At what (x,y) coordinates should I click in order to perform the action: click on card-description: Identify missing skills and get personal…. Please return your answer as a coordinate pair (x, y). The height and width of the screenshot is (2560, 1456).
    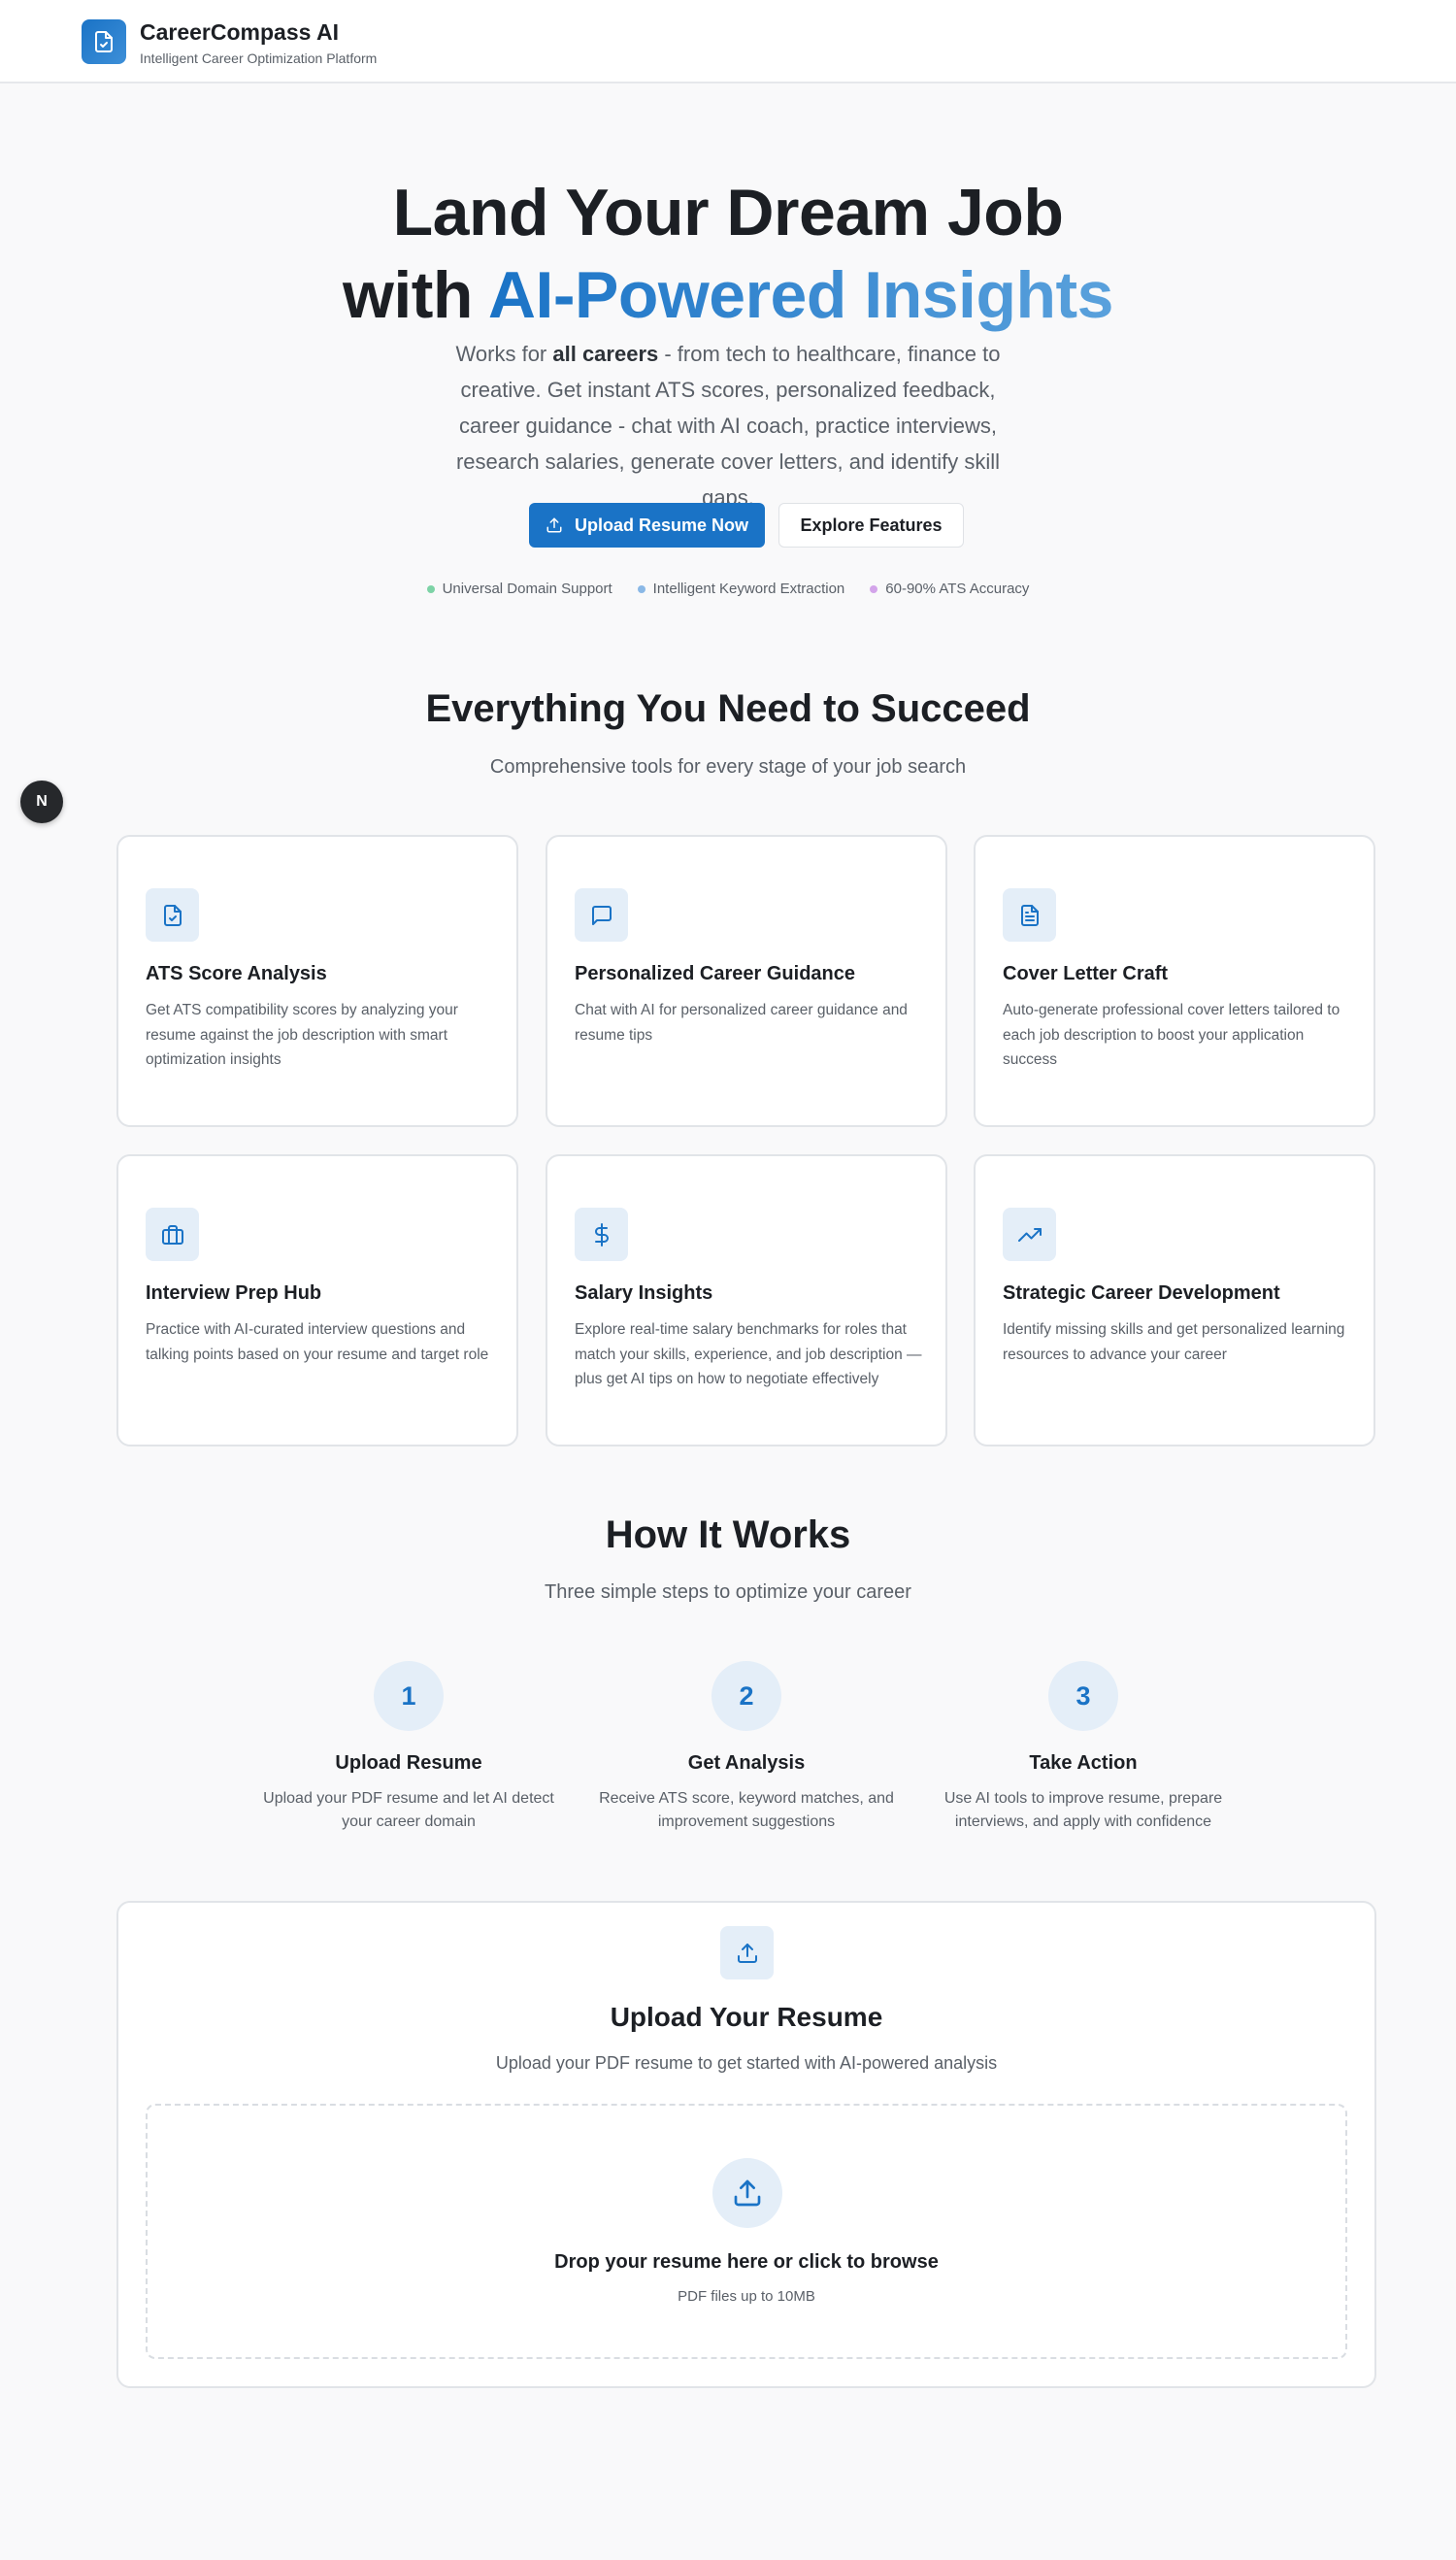
    Looking at the image, I should click on (1174, 1342).